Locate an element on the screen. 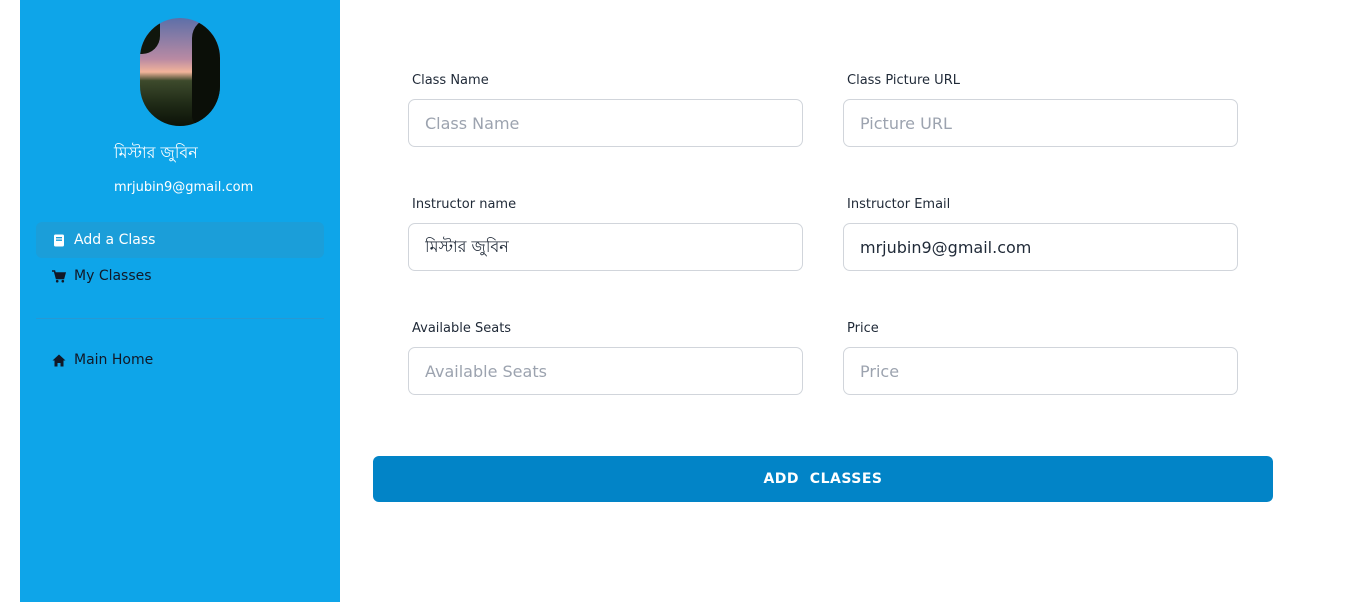 This screenshot has width=1346, height=602. sidebar-item-add-class: Add a Class is located at coordinates (180, 240).